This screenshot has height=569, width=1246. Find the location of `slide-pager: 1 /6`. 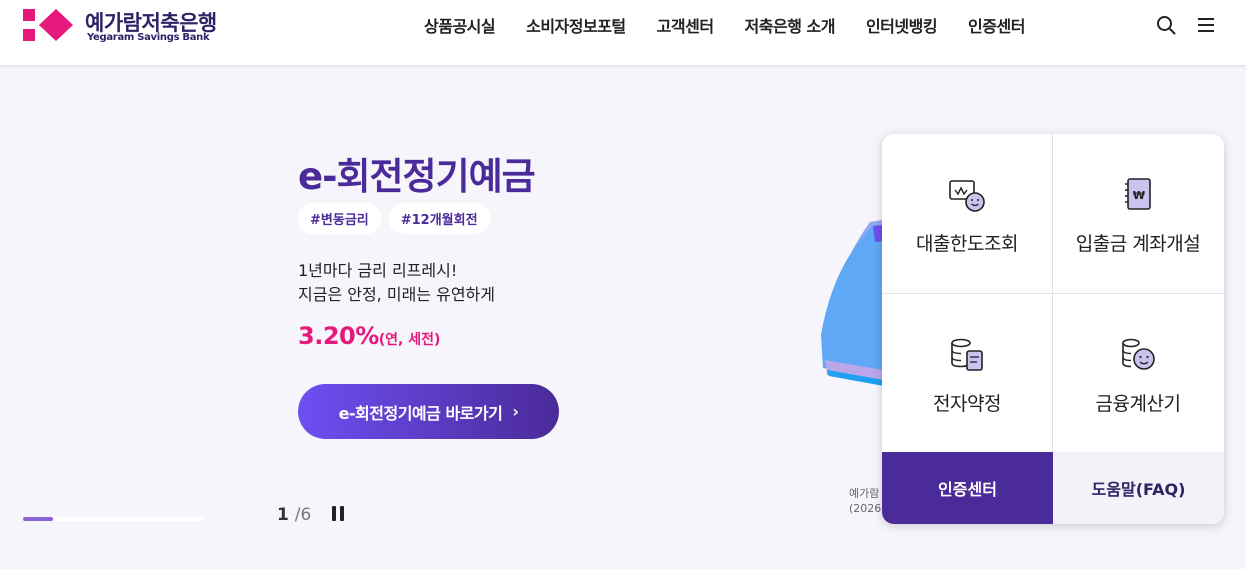

slide-pager: 1 /6 is located at coordinates (294, 515).